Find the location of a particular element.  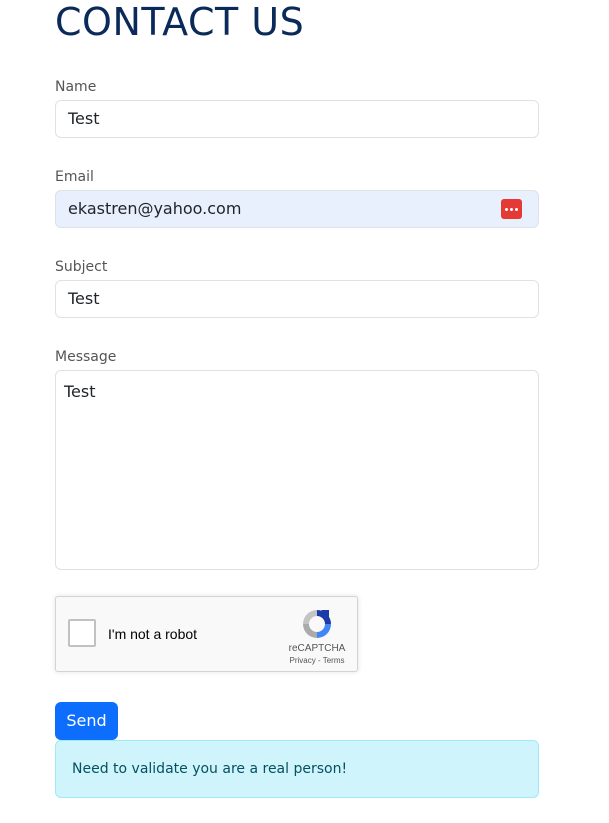

name-field-group: Name Test is located at coordinates (297, 108).